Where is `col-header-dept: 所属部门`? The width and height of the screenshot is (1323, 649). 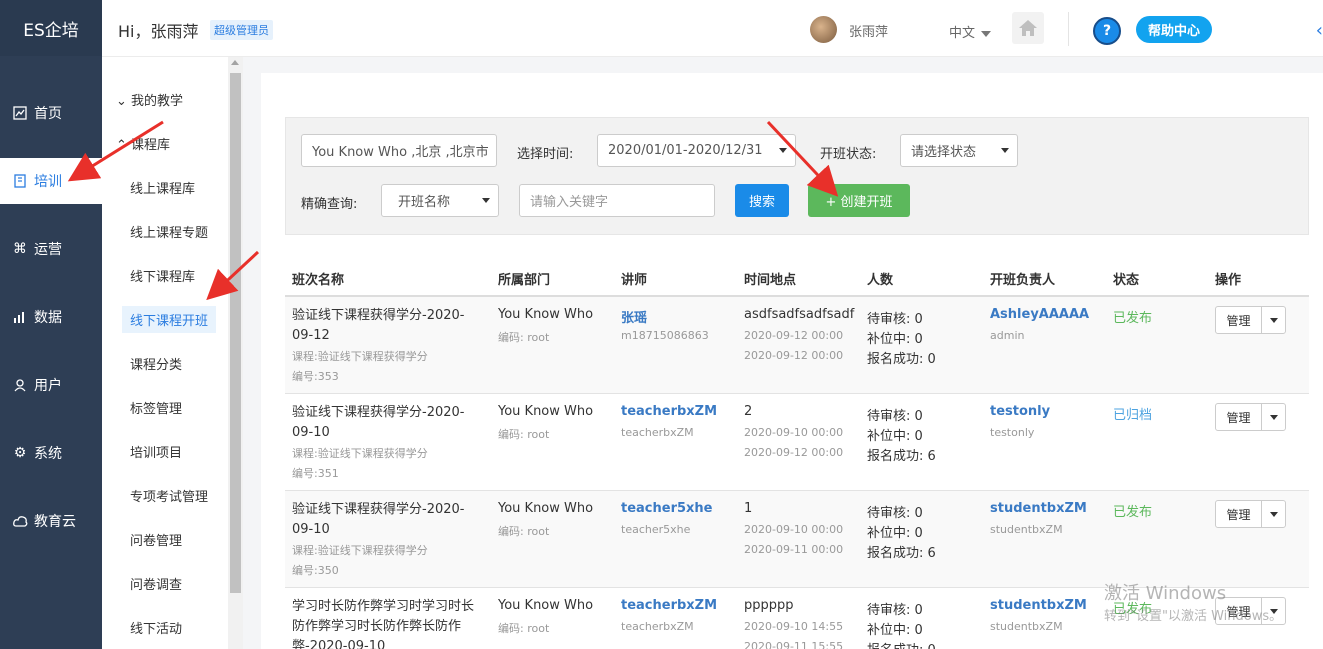 col-header-dept: 所属部门 is located at coordinates (524, 278).